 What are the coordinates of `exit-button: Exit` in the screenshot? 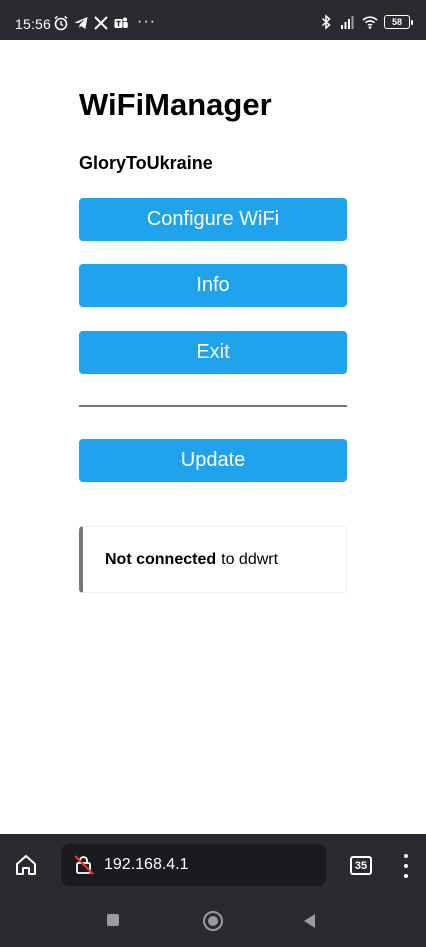 It's located at (213, 352).